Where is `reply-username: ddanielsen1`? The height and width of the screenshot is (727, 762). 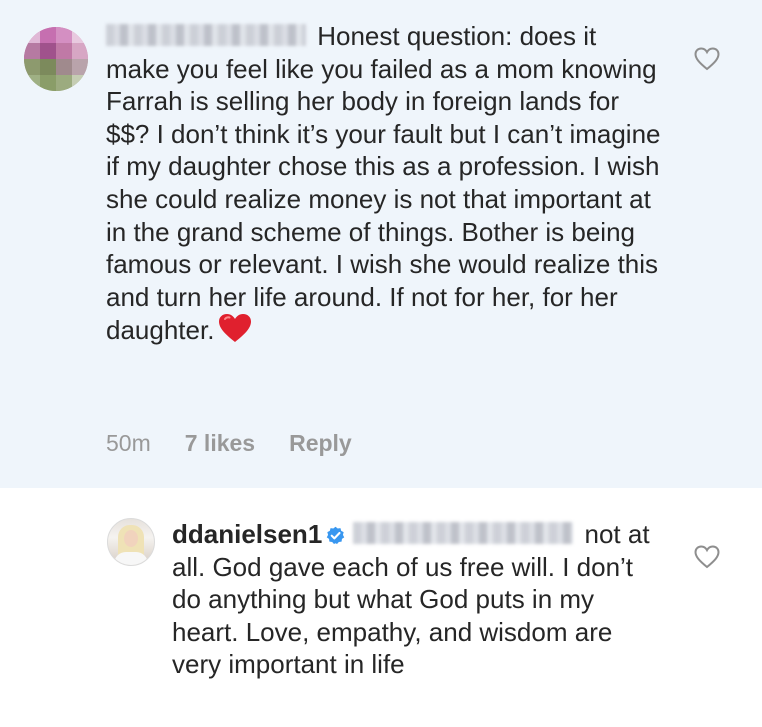 reply-username: ddanielsen1 is located at coordinates (247, 534).